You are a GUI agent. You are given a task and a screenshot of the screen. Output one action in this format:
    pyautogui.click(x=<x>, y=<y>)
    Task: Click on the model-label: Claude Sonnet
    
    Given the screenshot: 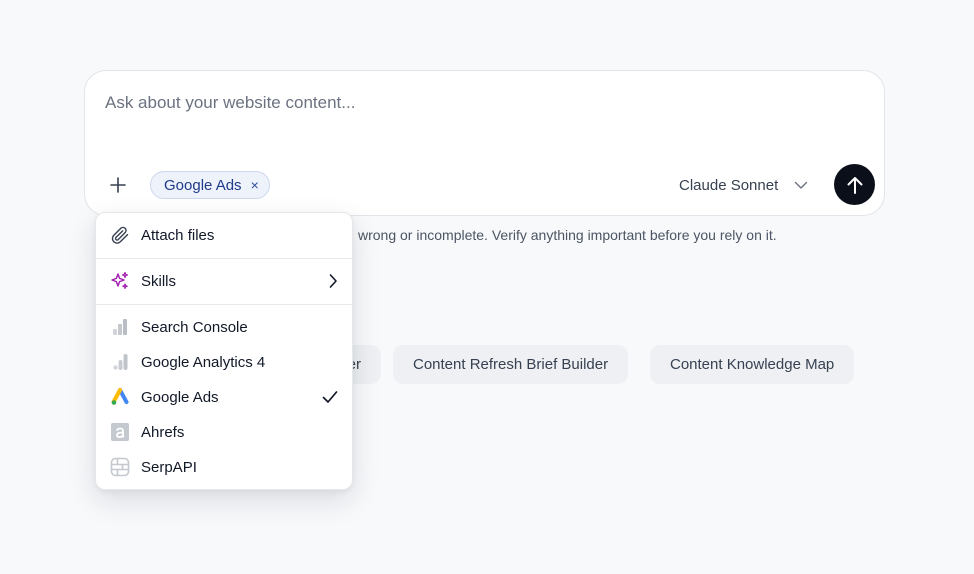 What is the action you would take?
    pyautogui.click(x=729, y=185)
    